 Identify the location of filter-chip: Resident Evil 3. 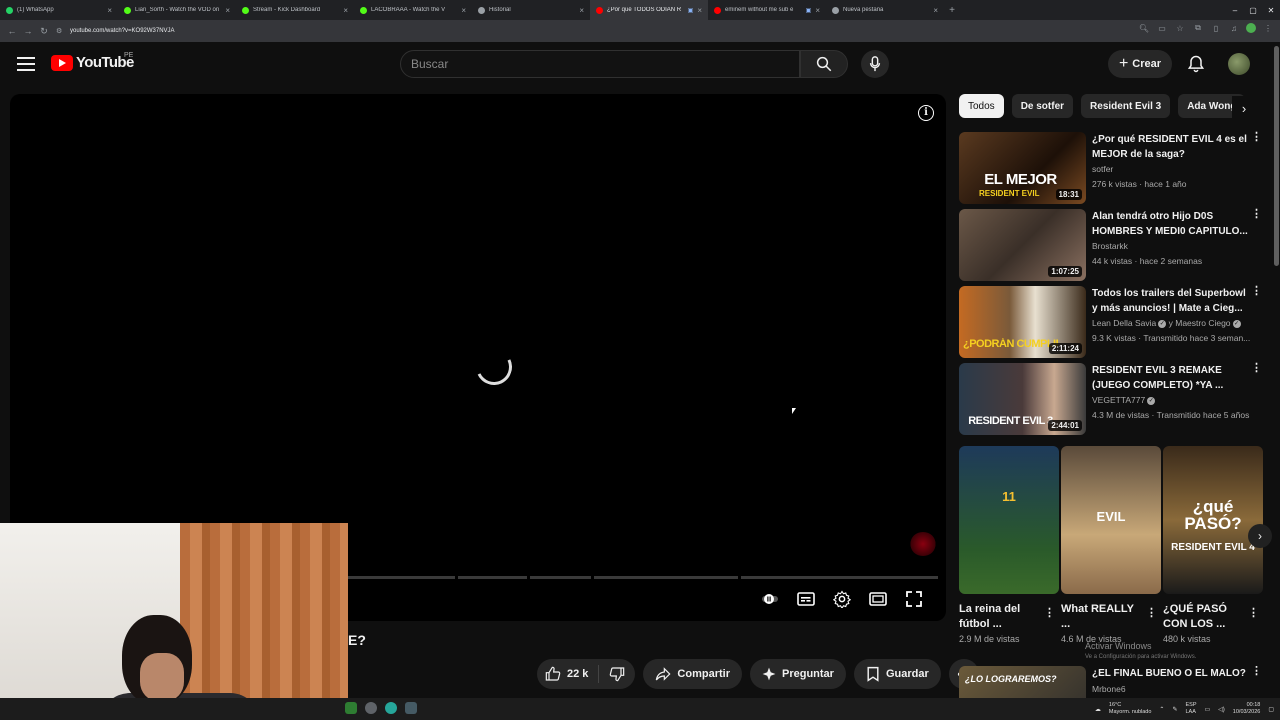
(1126, 106).